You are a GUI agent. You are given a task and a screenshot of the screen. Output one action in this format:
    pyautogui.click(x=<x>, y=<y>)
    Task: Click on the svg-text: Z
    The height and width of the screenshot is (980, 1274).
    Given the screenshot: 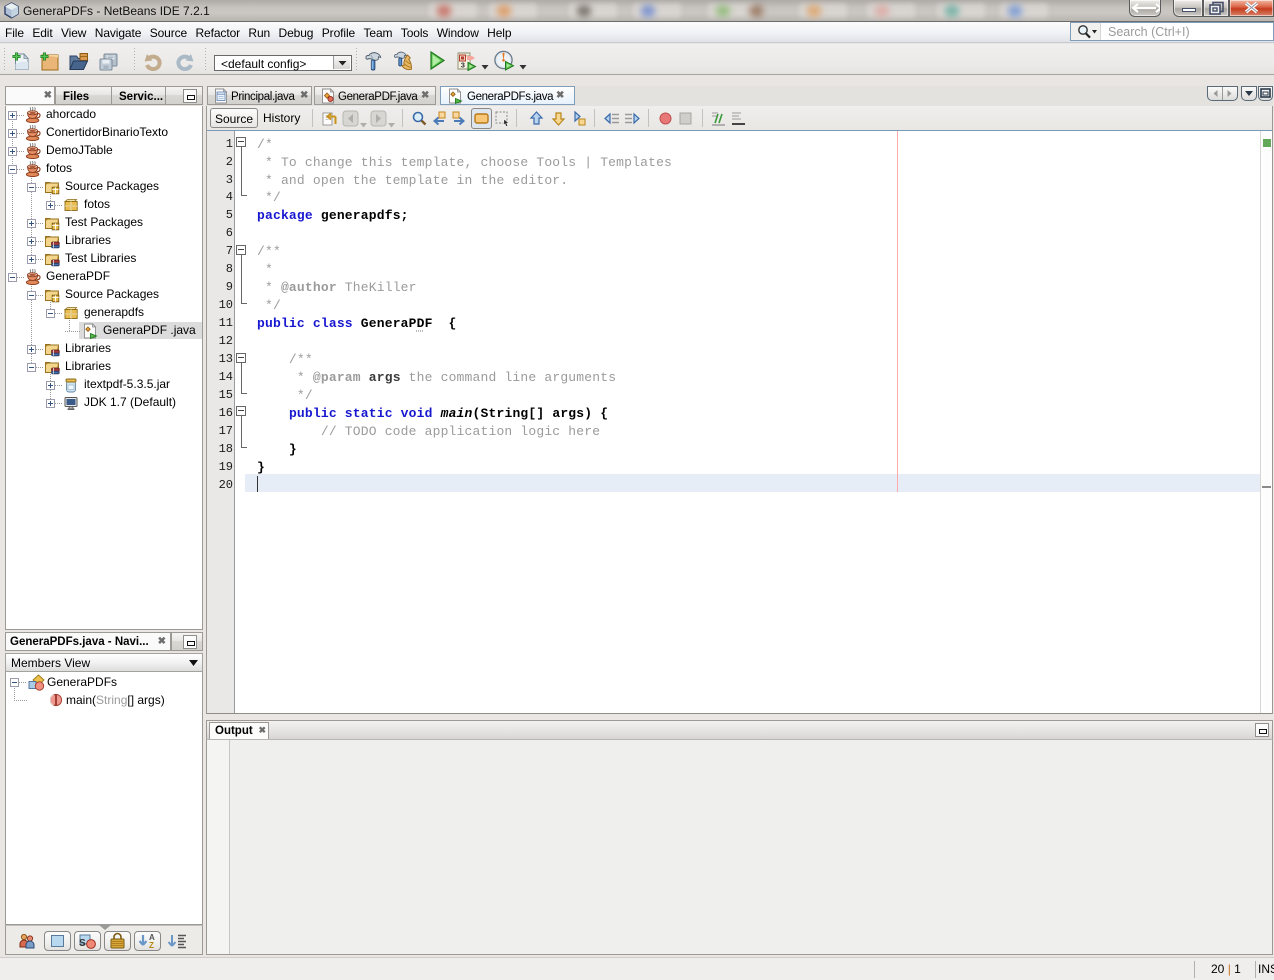 What is the action you would take?
    pyautogui.click(x=151, y=945)
    